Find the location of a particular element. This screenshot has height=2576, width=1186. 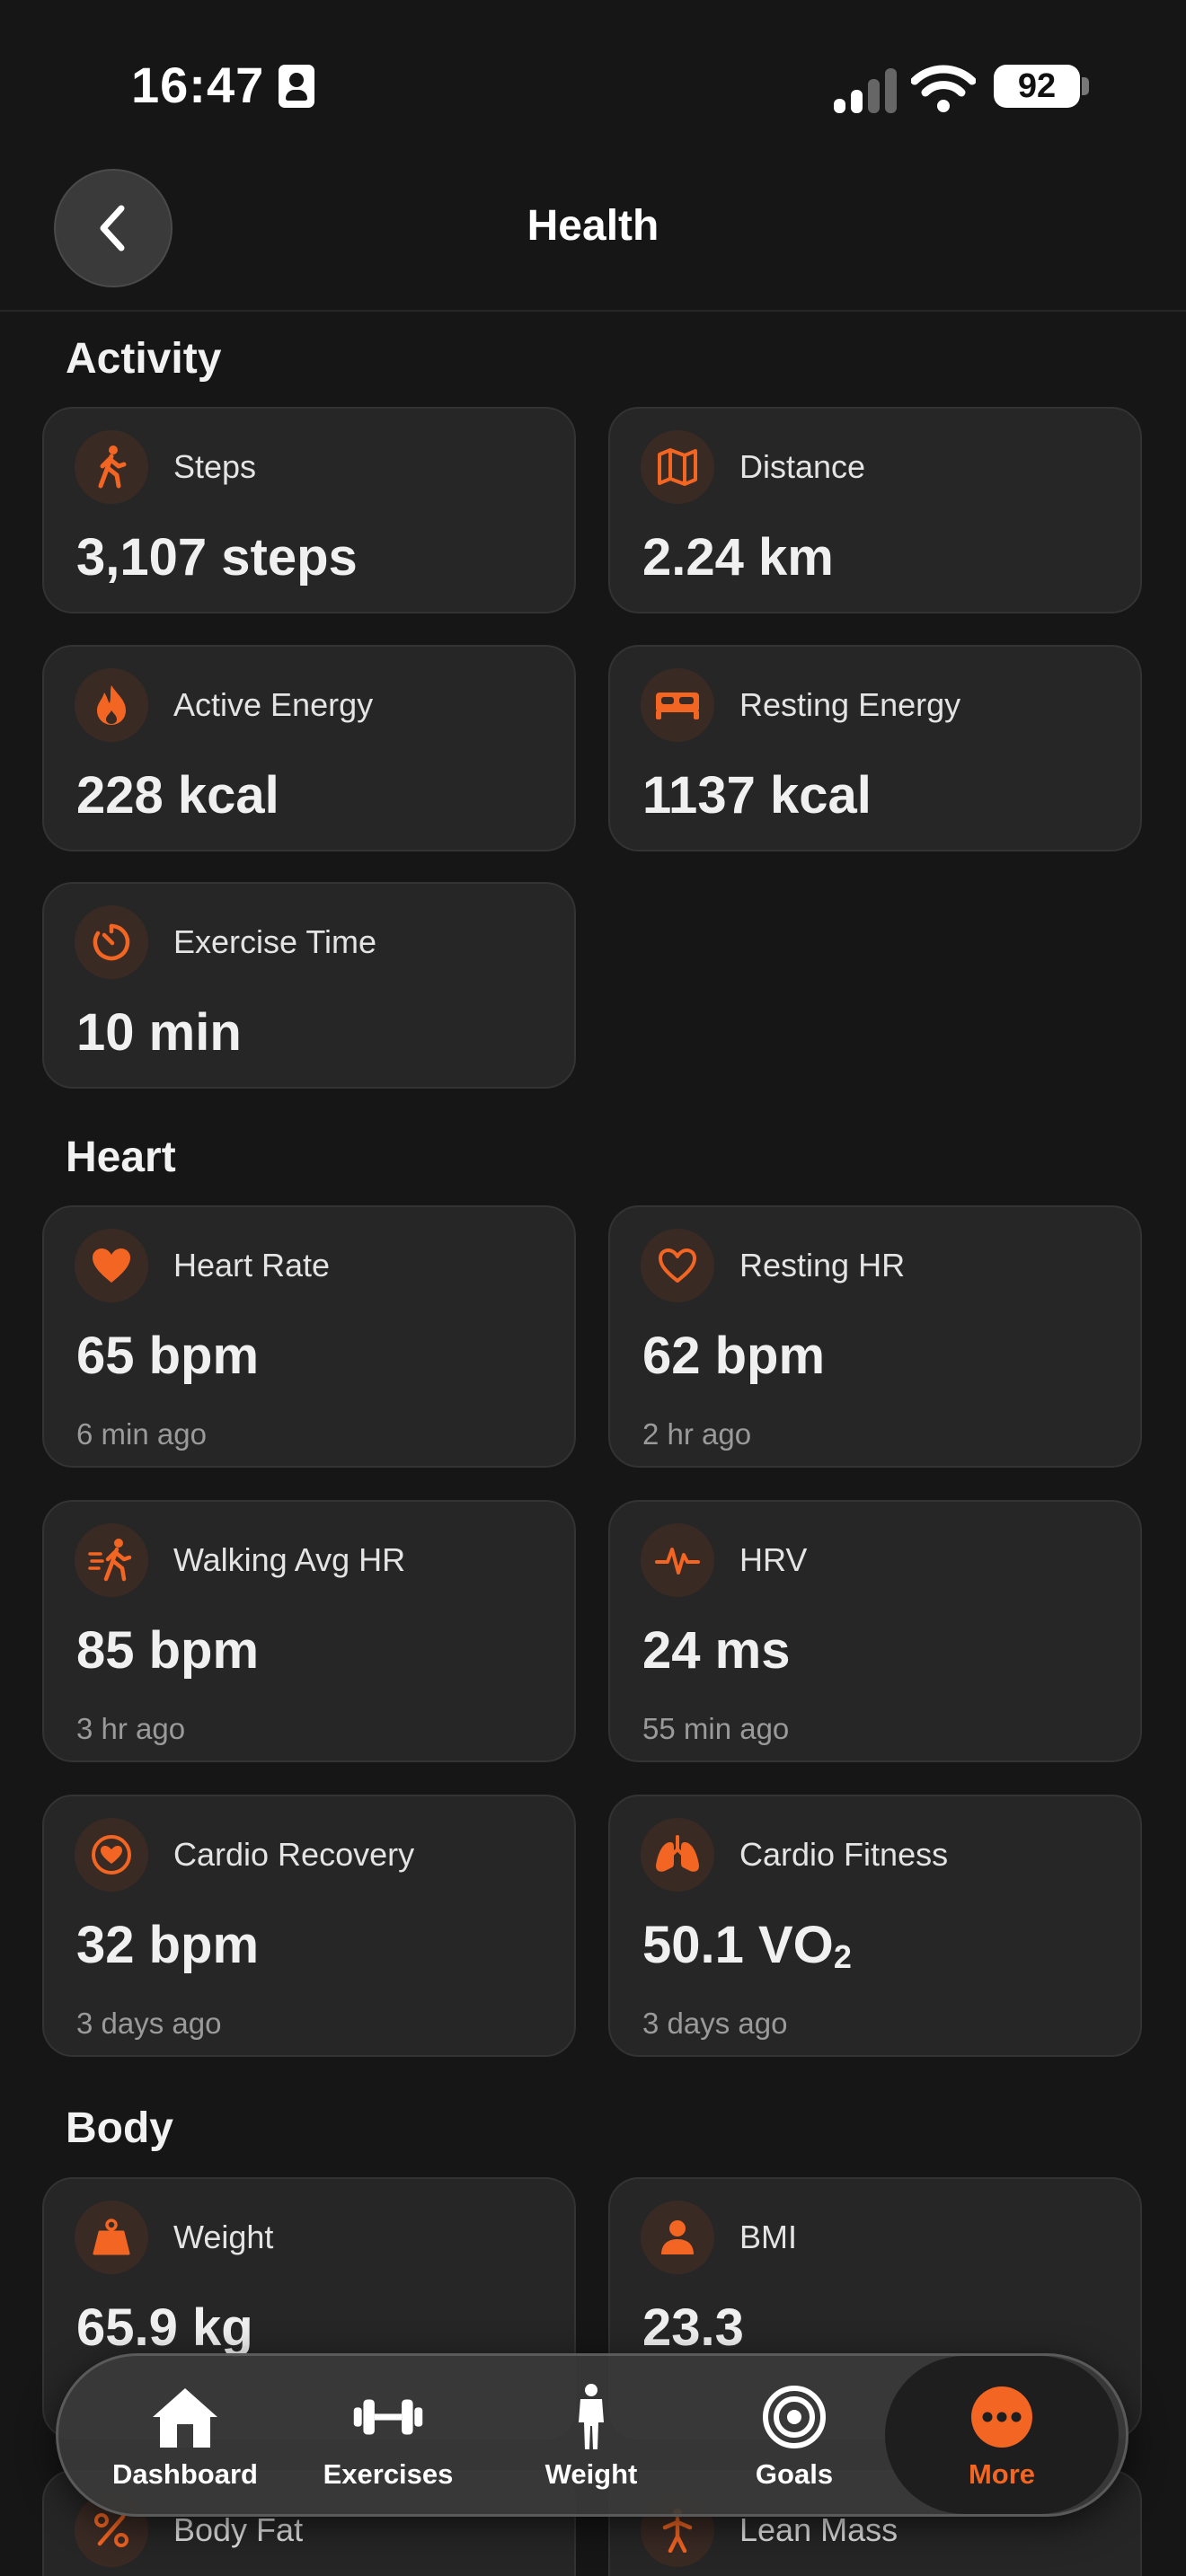

card-value: 65.9 kg is located at coordinates (164, 2327).